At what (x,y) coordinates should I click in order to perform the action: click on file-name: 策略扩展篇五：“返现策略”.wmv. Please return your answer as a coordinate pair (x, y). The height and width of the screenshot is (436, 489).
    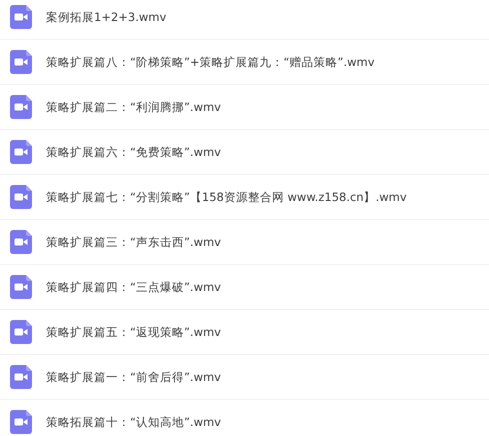
    Looking at the image, I should click on (133, 332).